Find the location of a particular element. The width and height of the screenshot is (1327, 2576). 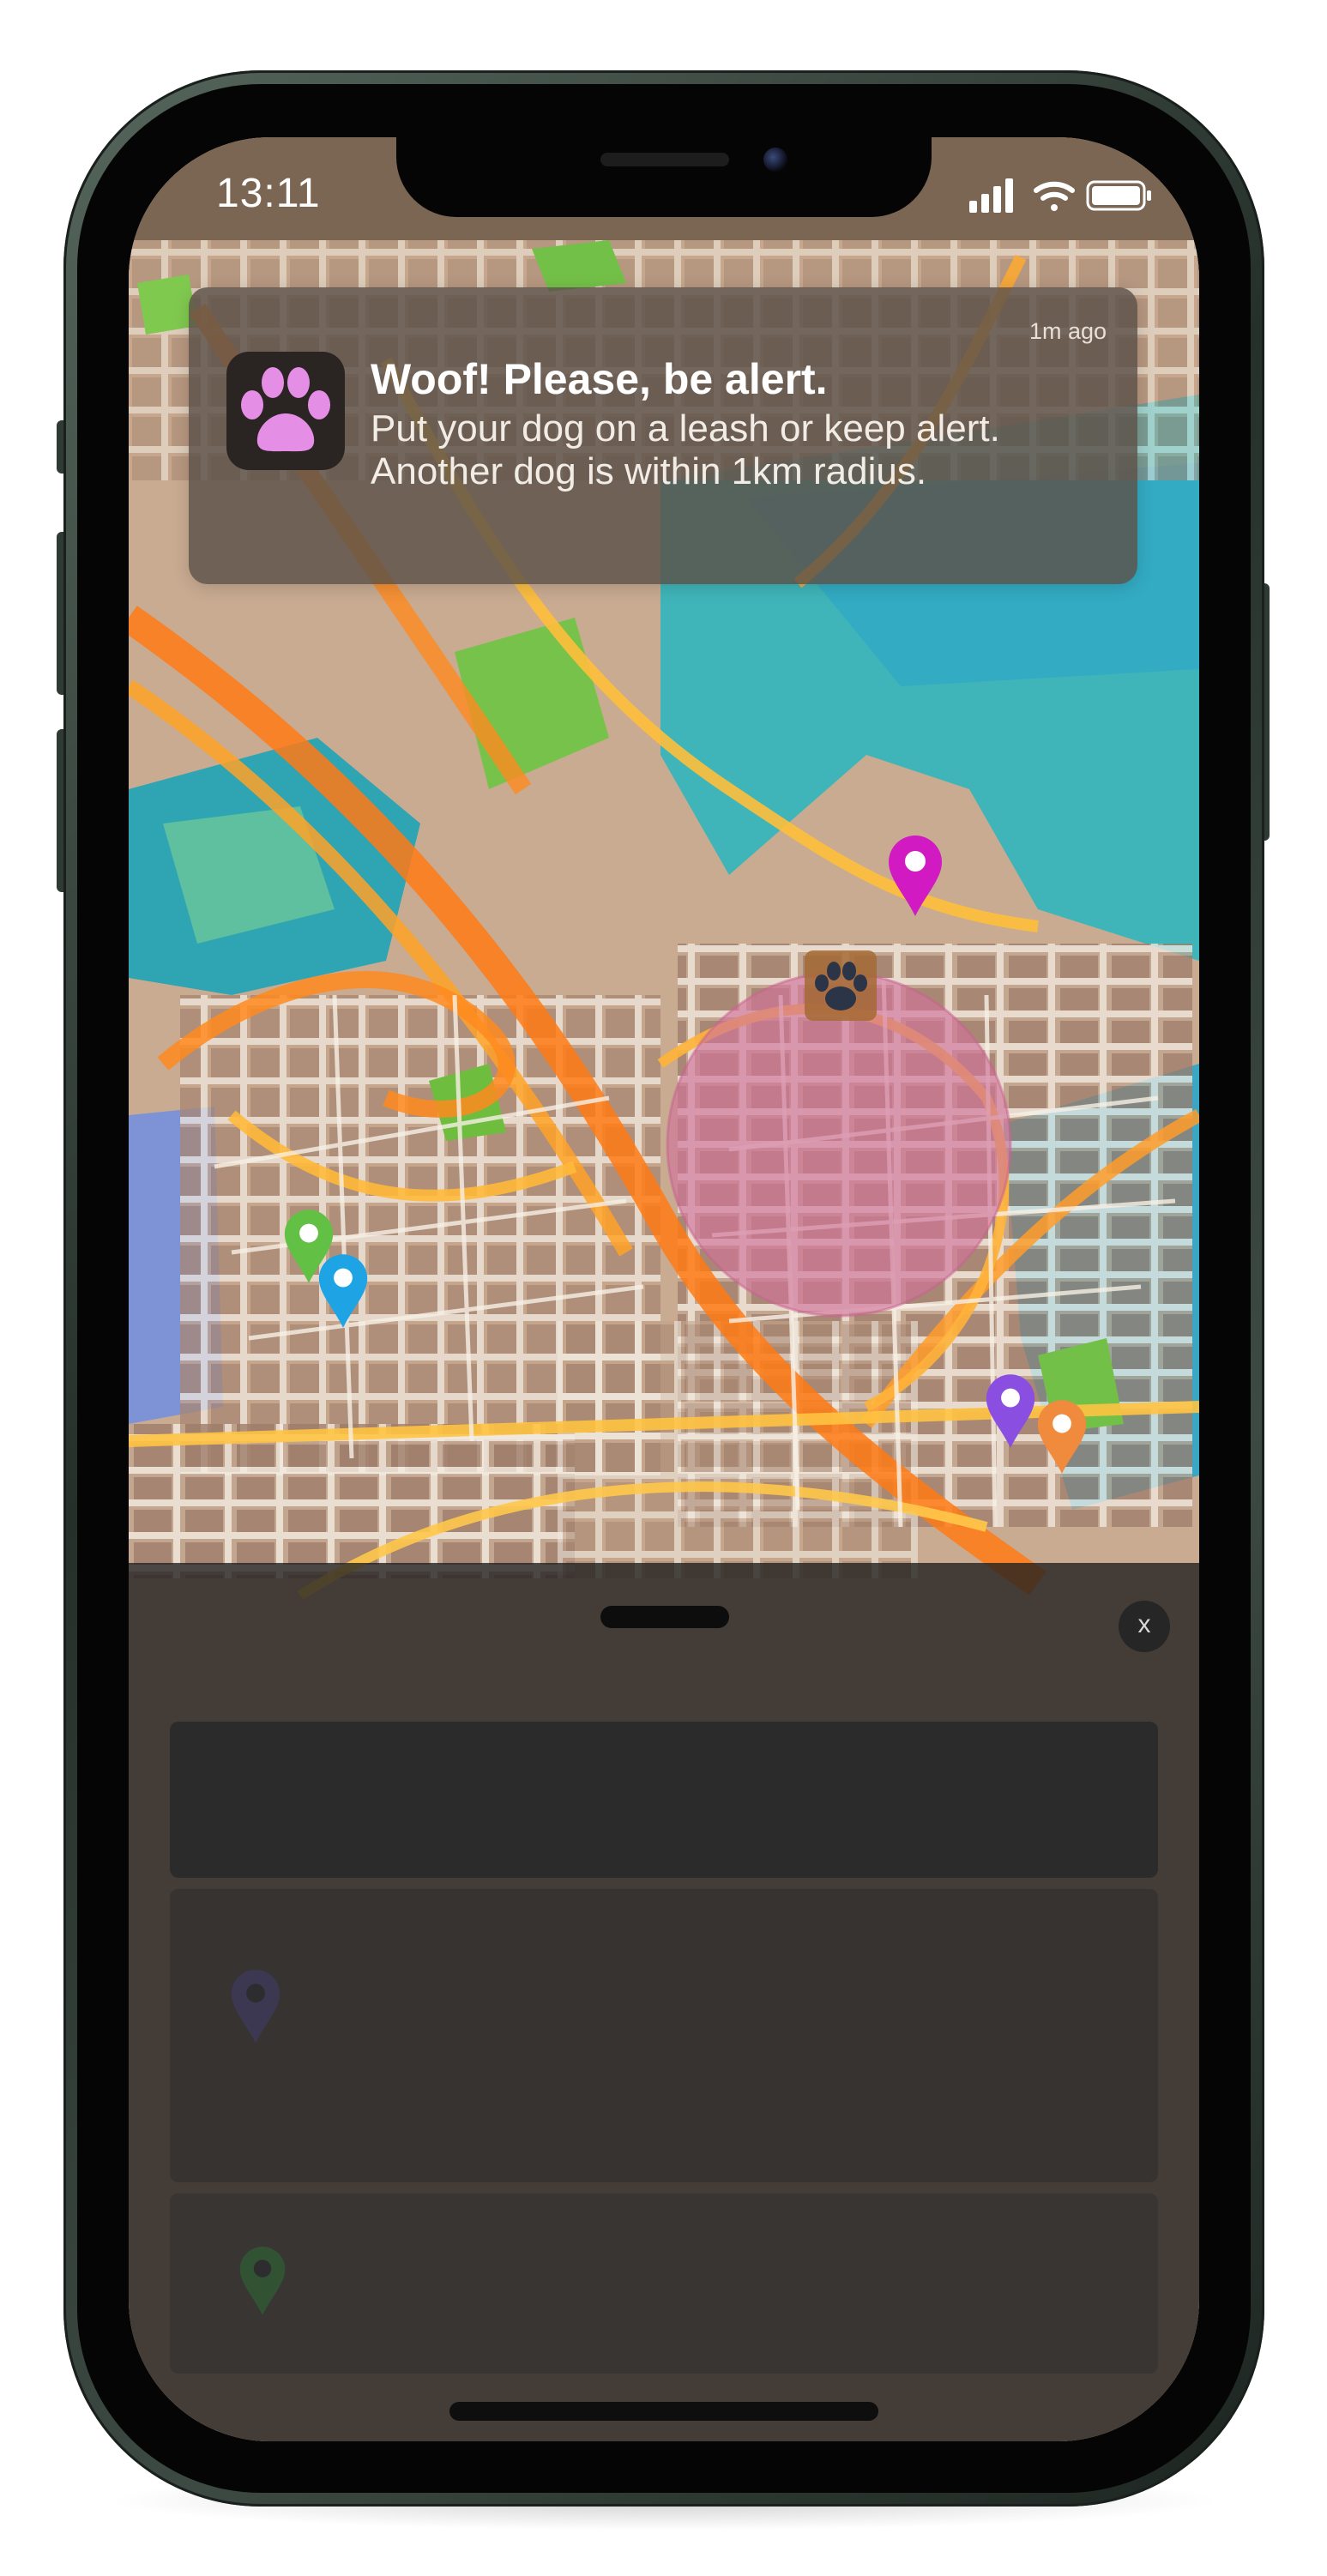

map-pin-purple is located at coordinates (1010, 1413).